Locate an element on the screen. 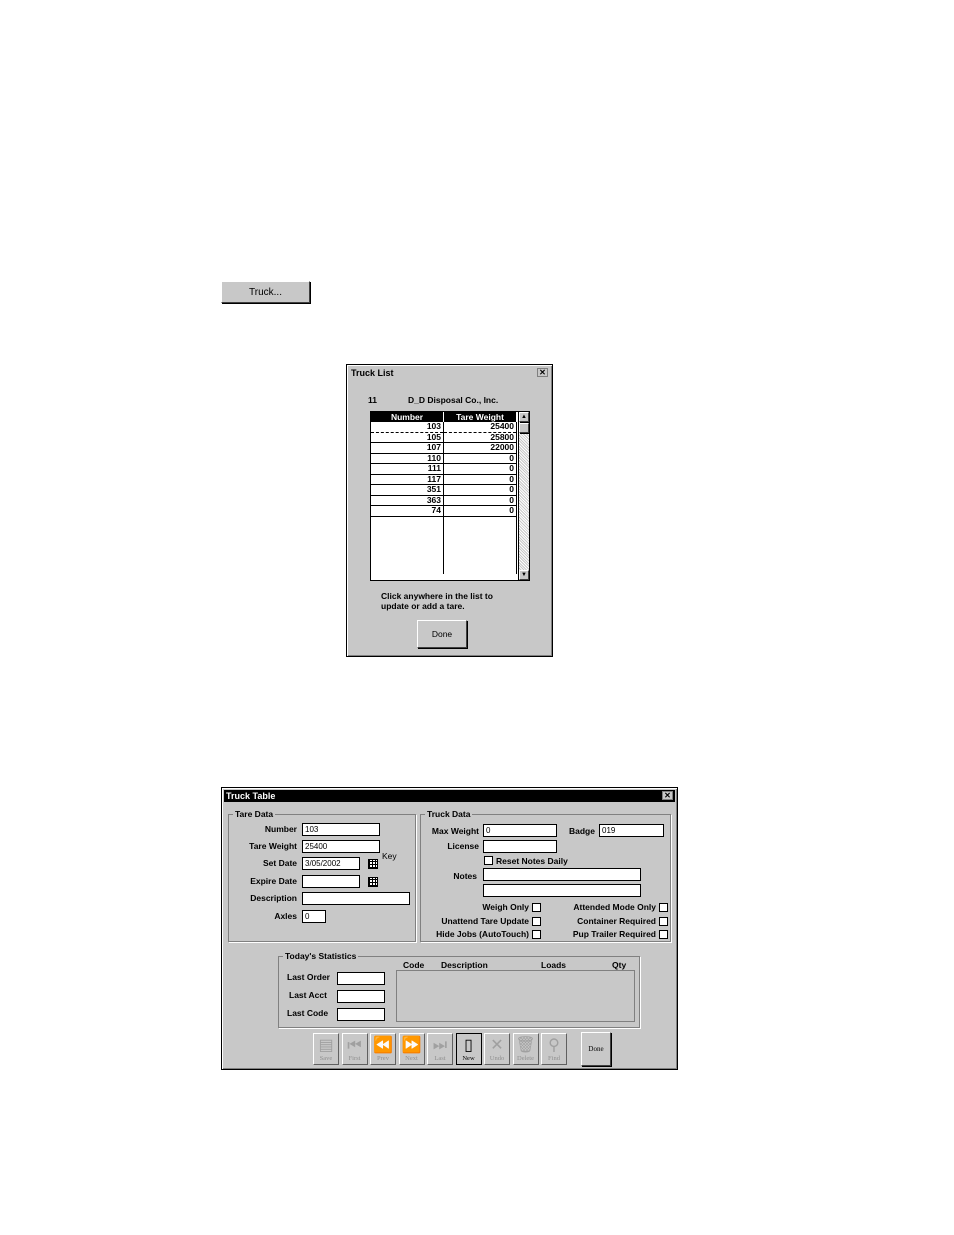 The height and width of the screenshot is (1235, 954). last-acct-field is located at coordinates (361, 996).